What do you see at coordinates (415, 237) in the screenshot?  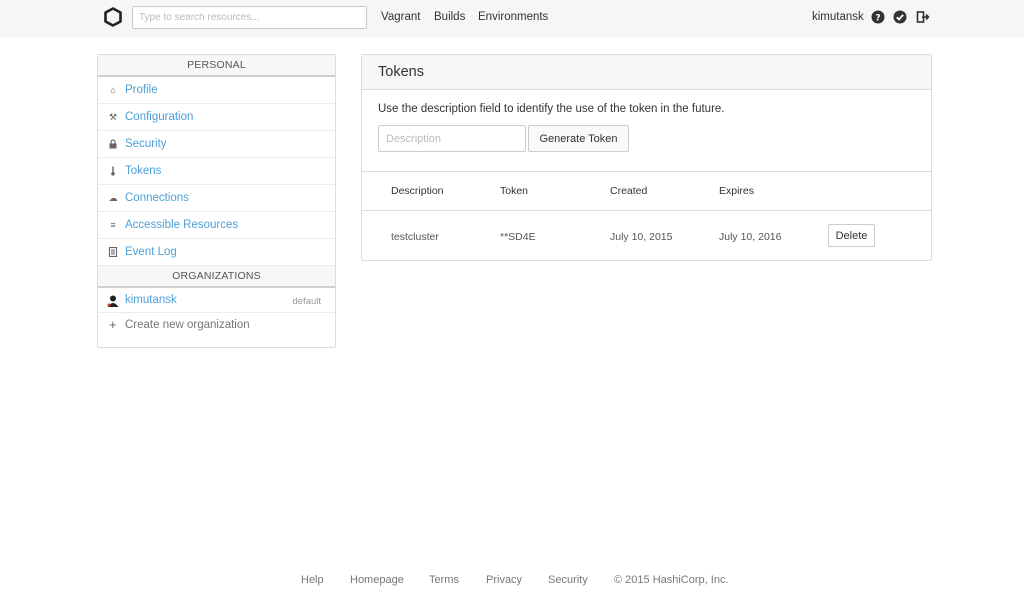 I see `token-description: testcluster` at bounding box center [415, 237].